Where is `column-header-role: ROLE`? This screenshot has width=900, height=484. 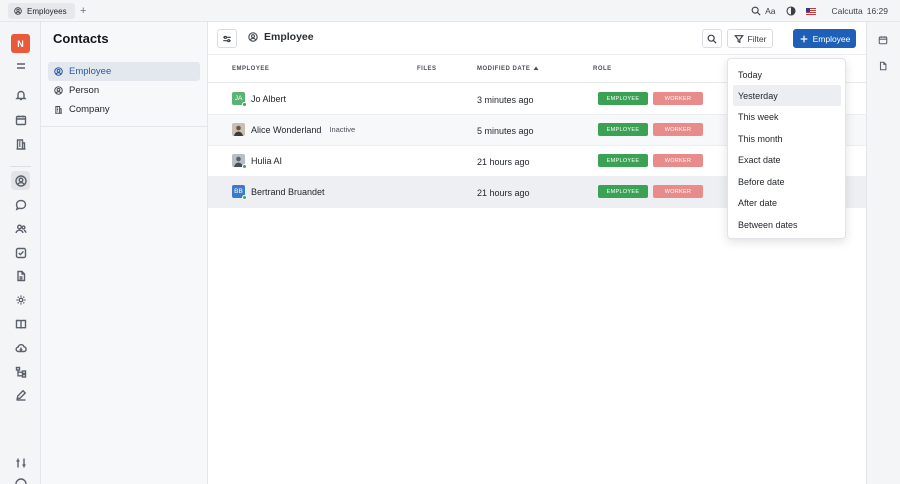
column-header-role: ROLE is located at coordinates (602, 69).